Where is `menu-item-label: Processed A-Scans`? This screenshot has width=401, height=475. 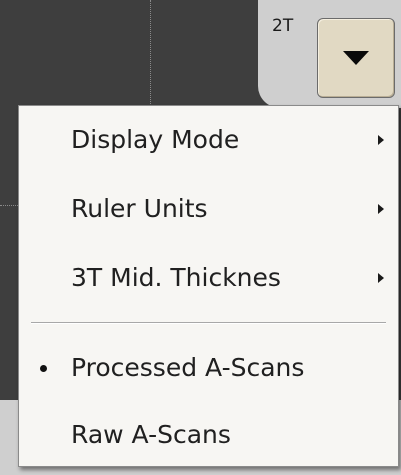
menu-item-label: Processed A-Scans is located at coordinates (188, 367).